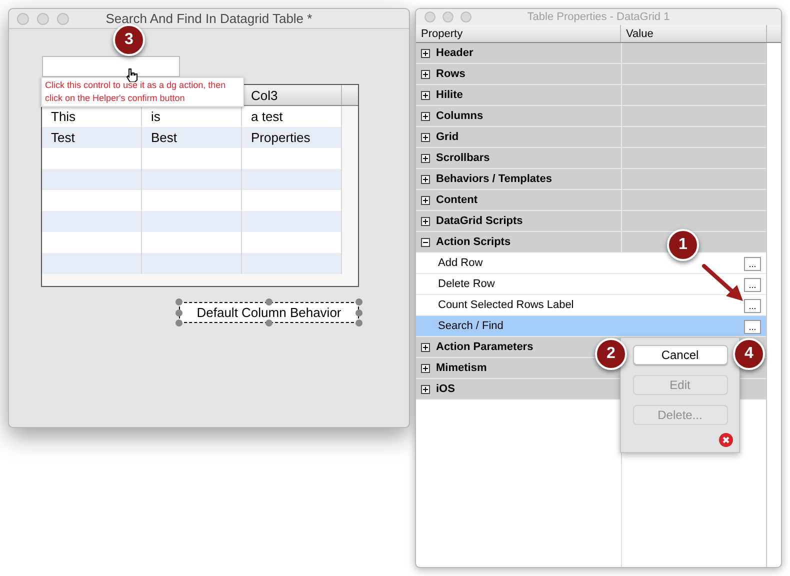 Image resolution: width=790 pixels, height=576 pixels. I want to click on table-cell: Test, so click(63, 137).